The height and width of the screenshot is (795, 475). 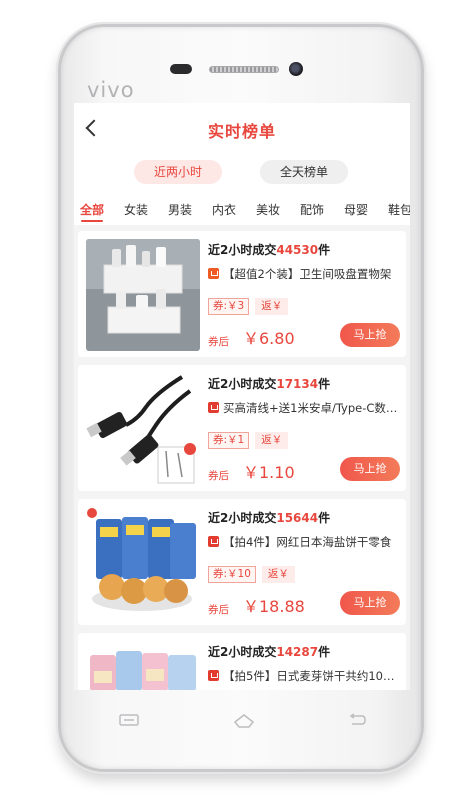 I want to click on product-name: 【超值2个装】卫生间吸盘置物架, so click(x=304, y=274).